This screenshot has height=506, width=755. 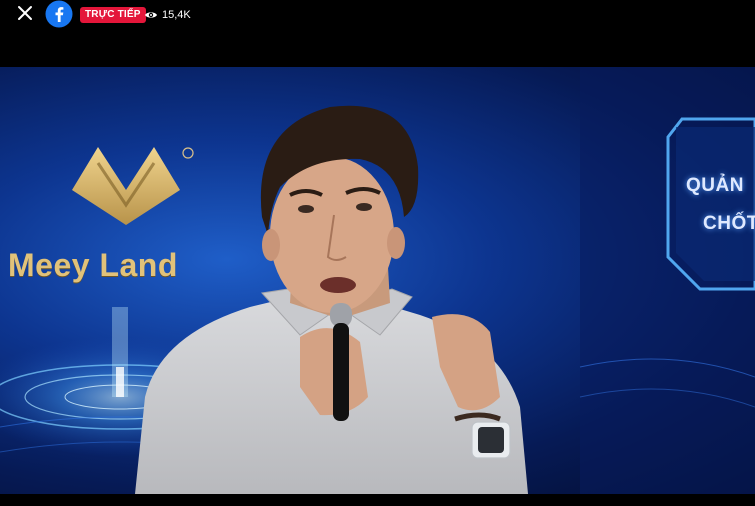 I want to click on screen-text-line-1: QUẢN, so click(x=715, y=185).